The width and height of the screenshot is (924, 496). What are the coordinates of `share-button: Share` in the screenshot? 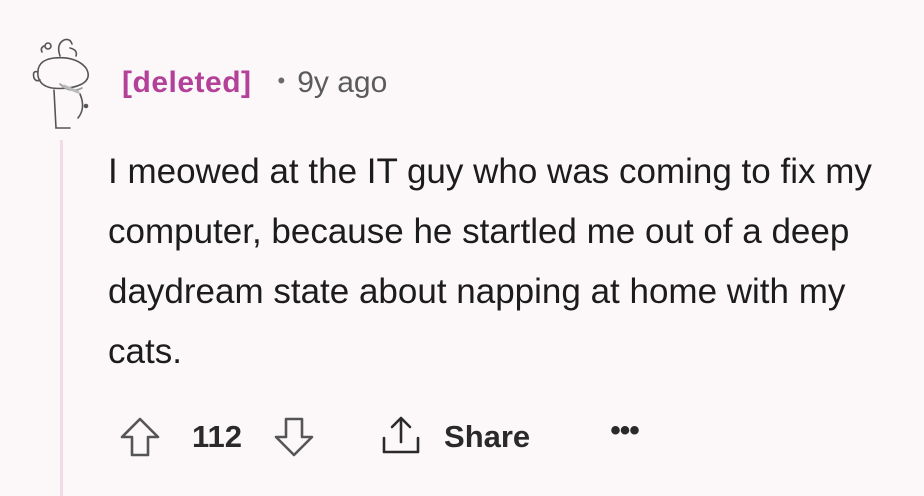 It's located at (454, 437).